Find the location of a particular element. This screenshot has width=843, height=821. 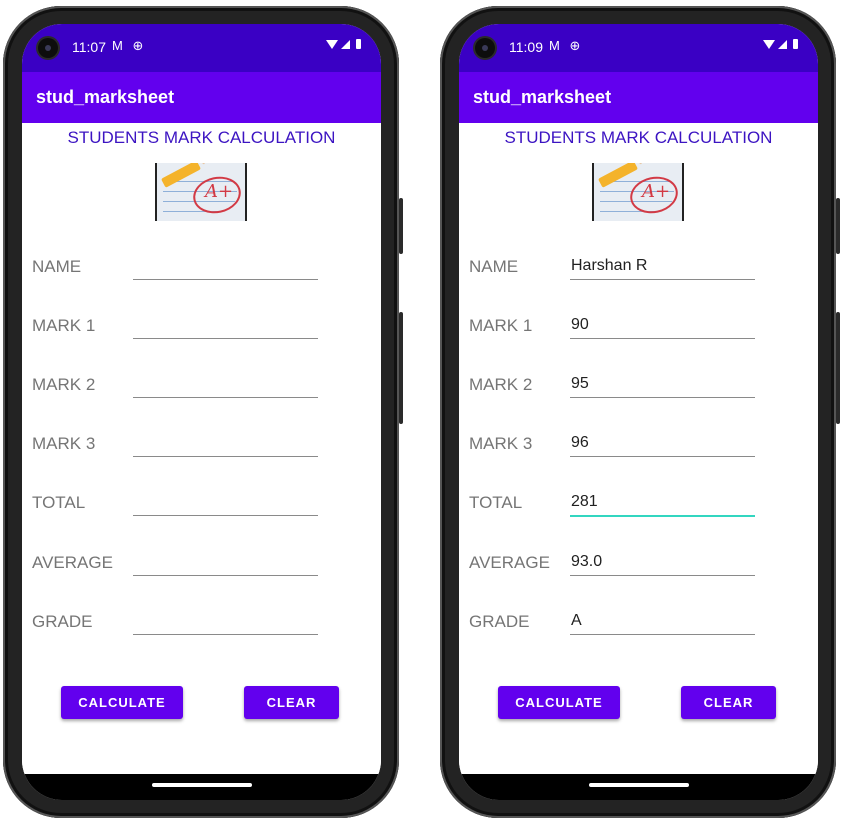

grade-row: GRADE is located at coordinates (201, 622).